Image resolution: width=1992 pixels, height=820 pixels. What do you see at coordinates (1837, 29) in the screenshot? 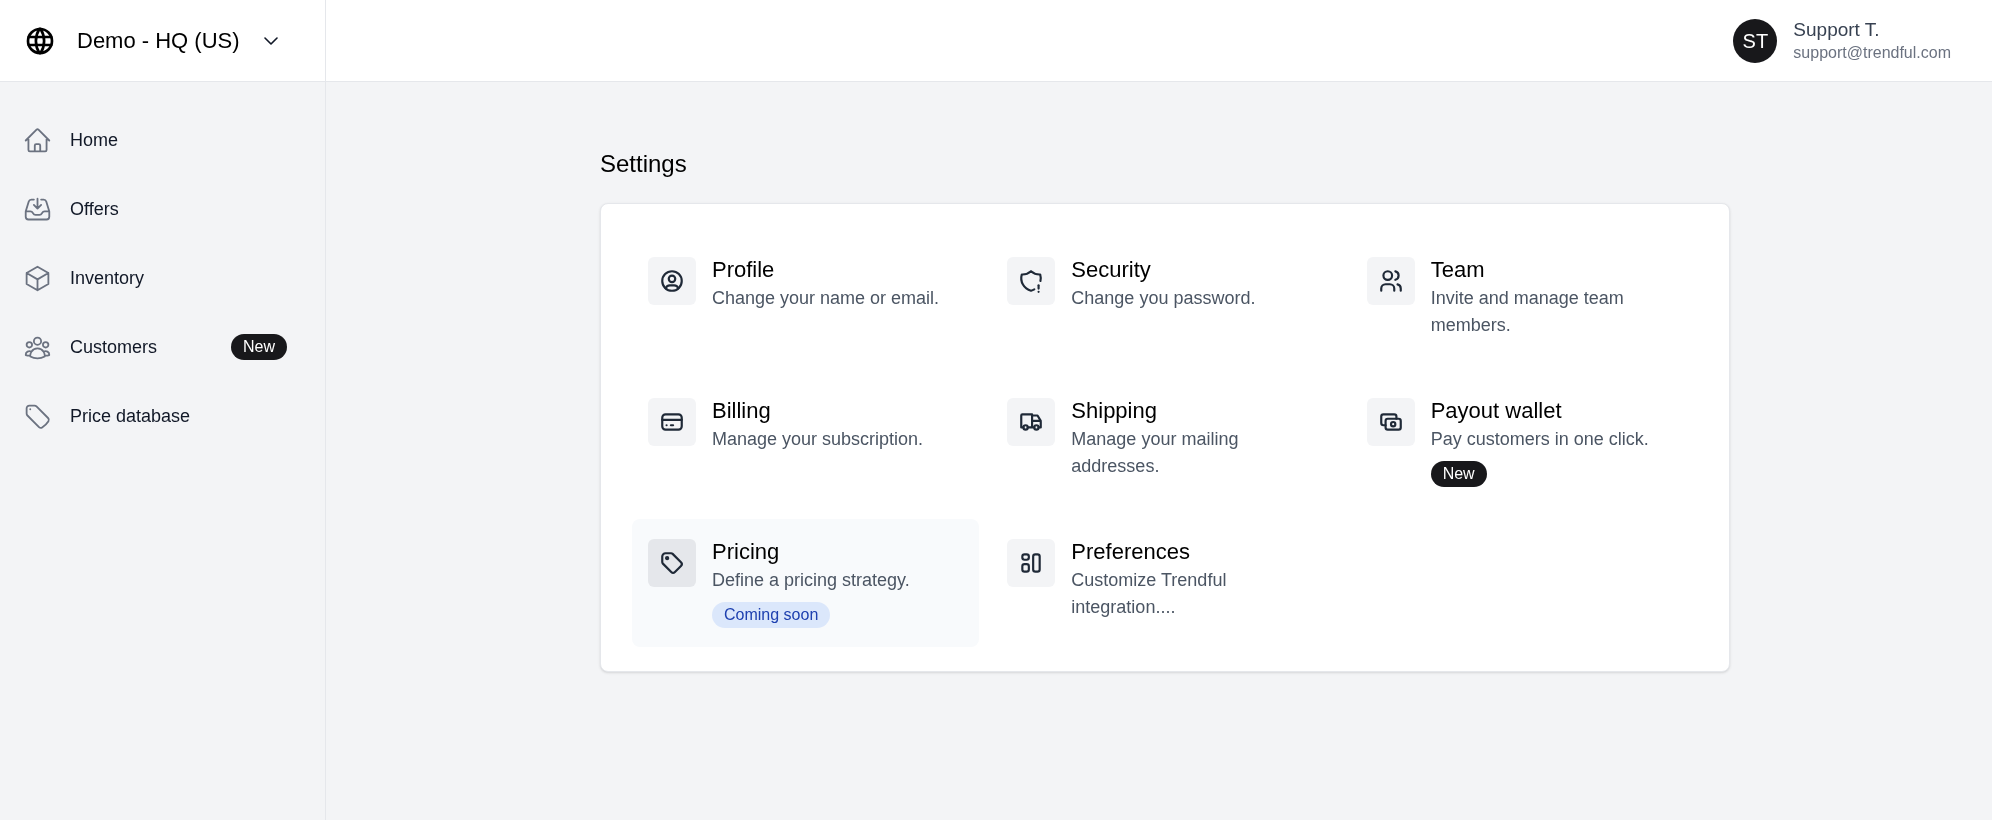
I see `user-name: Support T.` at bounding box center [1837, 29].